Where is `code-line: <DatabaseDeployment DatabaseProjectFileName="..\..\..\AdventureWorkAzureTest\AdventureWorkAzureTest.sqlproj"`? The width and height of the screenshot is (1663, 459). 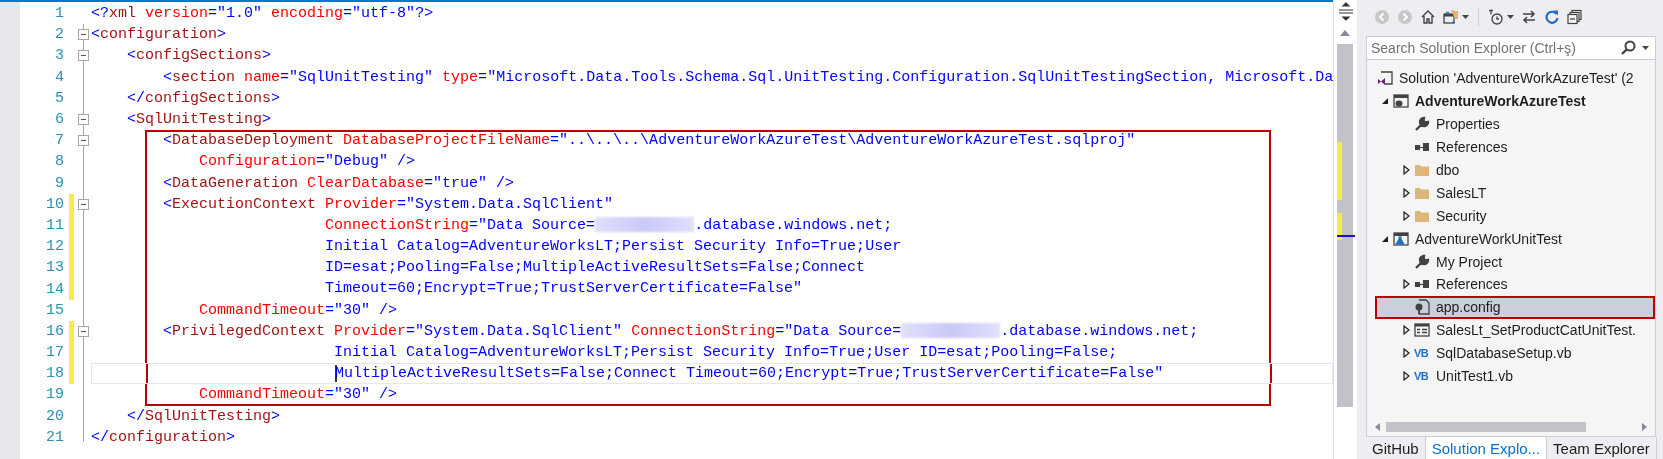
code-line: <DatabaseDeployment DatabaseProjectFileName="..\..\..\AdventureWorkAzureTest\AdventureWorkAzureTest.sqlproj" is located at coordinates (712, 141).